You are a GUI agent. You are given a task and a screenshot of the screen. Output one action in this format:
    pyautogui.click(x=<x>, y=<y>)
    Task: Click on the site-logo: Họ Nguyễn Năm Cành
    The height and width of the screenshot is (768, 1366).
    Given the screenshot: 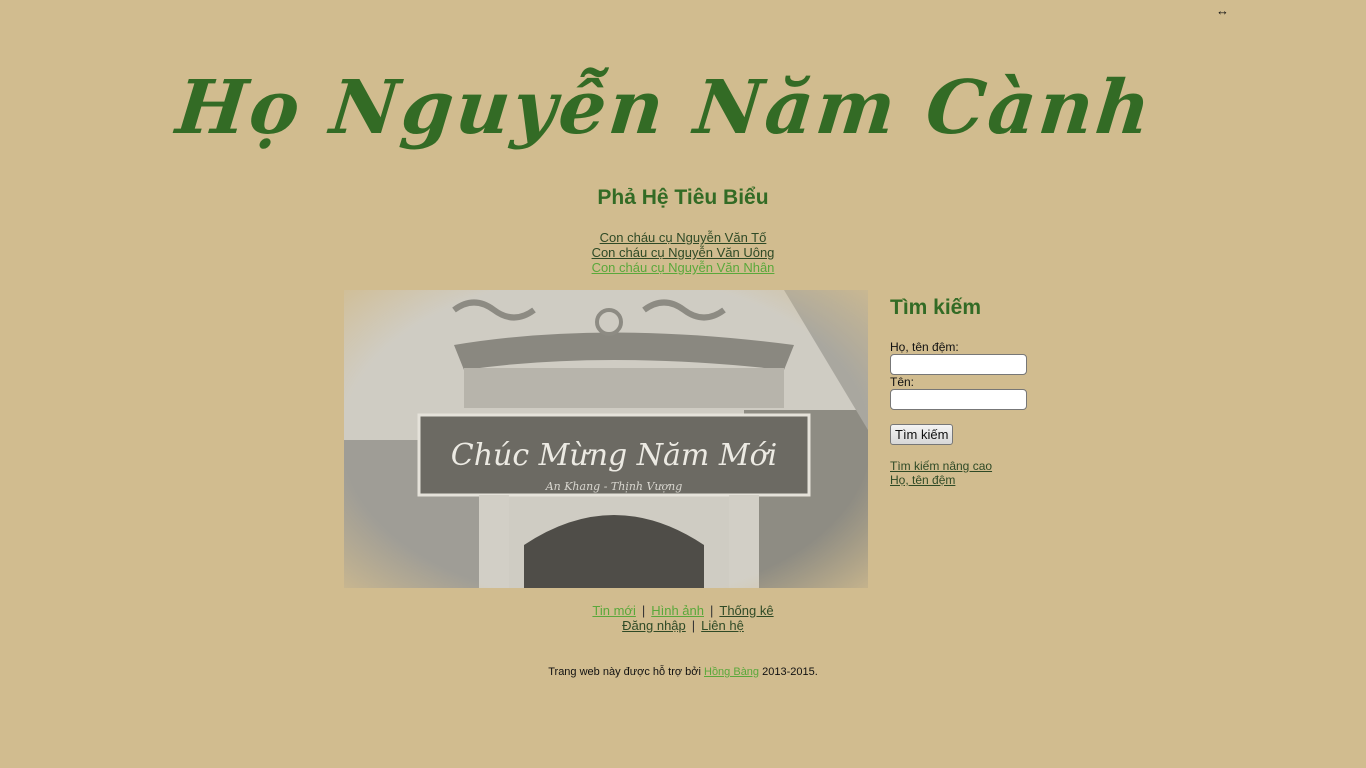 What is the action you would take?
    pyautogui.click(x=664, y=108)
    